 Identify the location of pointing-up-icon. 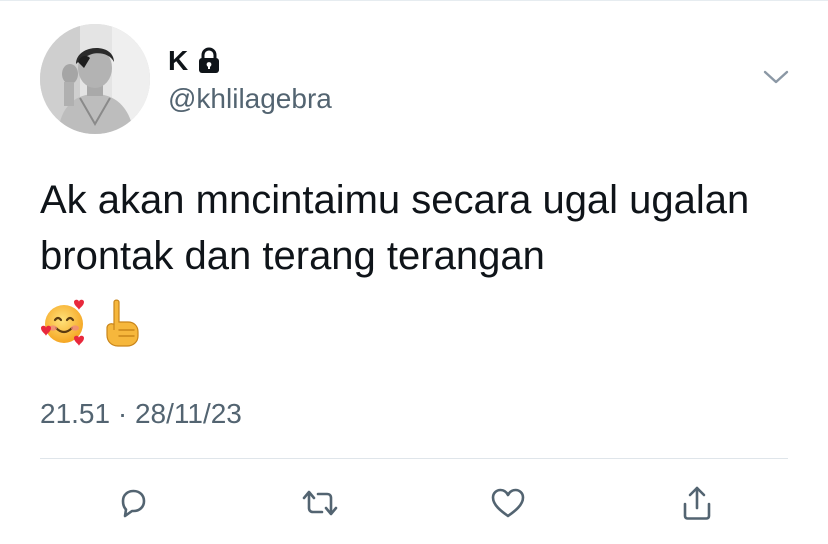
(122, 323).